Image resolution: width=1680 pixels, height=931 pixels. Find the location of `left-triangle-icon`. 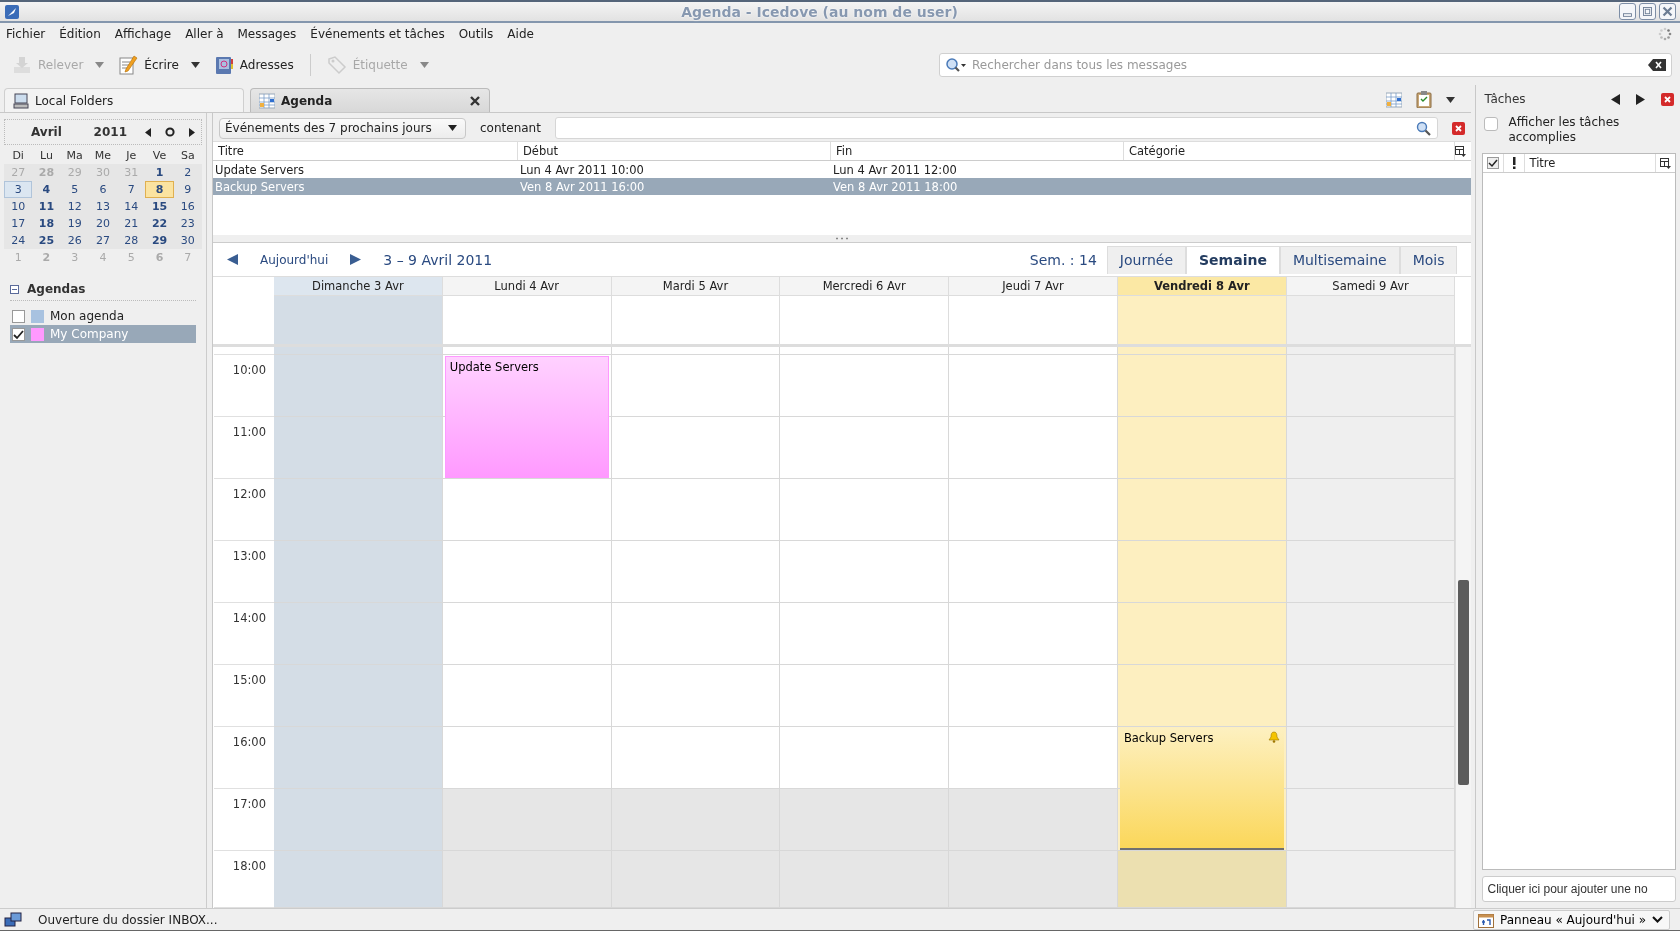

left-triangle-icon is located at coordinates (148, 132).